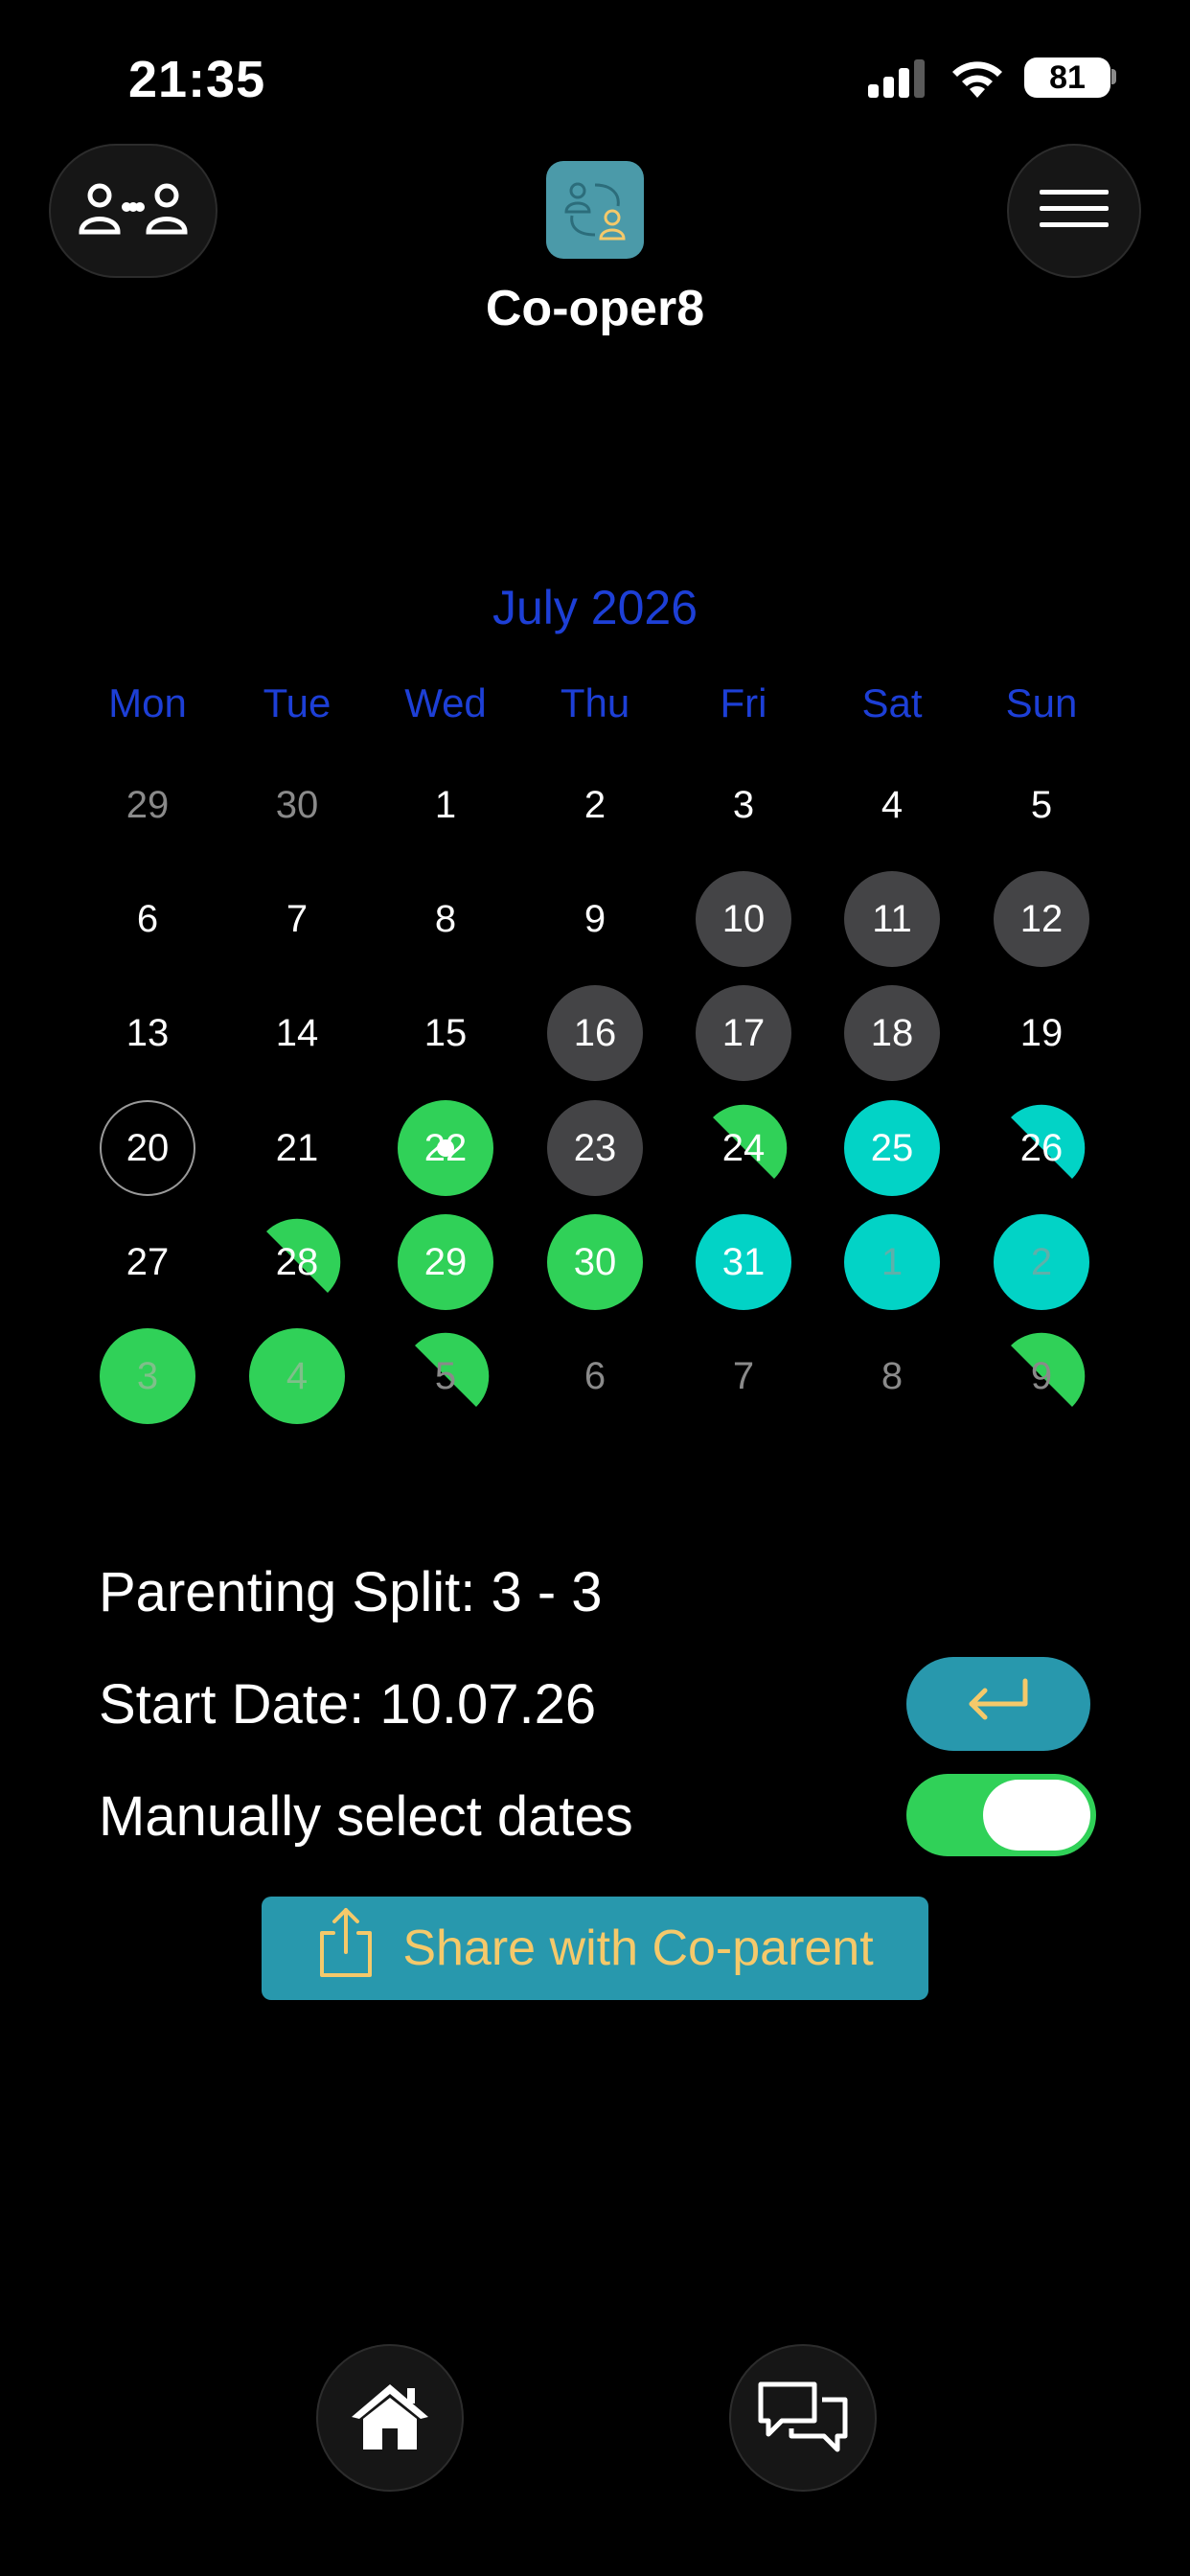 This screenshot has height=2576, width=1190. Describe the element at coordinates (351, 1592) in the screenshot. I see `parenting-split-label: Parenting Split: 3 - 3` at that location.